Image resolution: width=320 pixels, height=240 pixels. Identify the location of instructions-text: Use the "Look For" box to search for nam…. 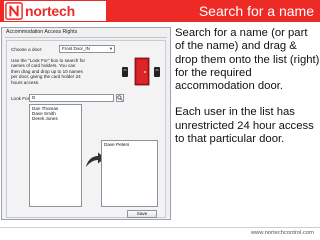
(48, 71).